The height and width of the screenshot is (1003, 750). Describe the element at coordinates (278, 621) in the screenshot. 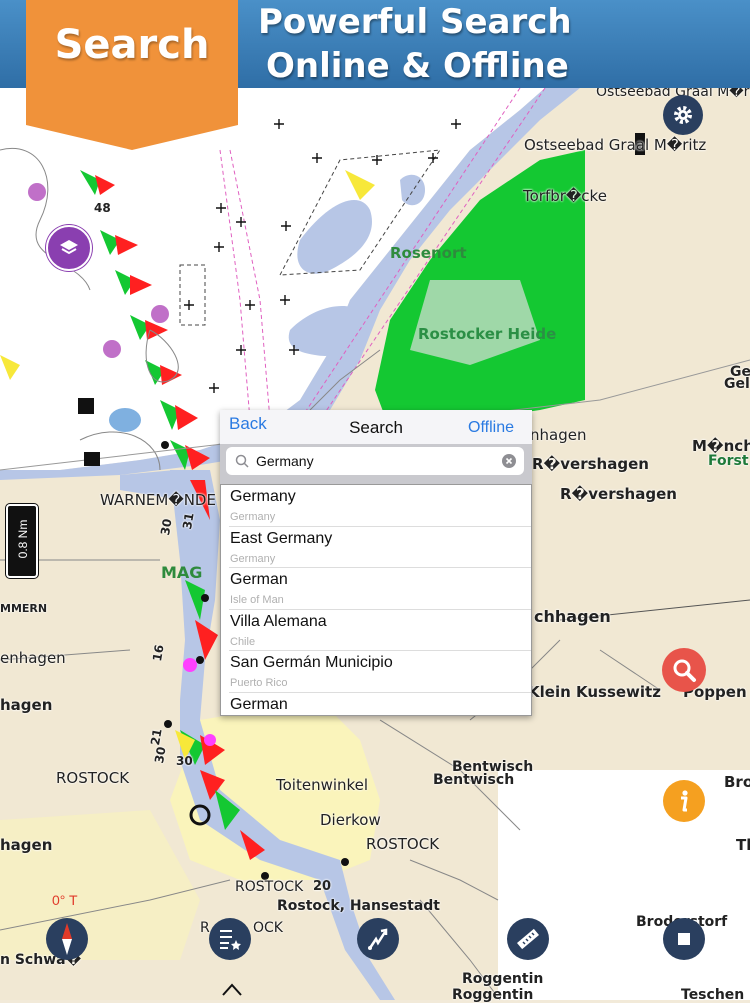

I see `result-name: Villa Alemana` at that location.